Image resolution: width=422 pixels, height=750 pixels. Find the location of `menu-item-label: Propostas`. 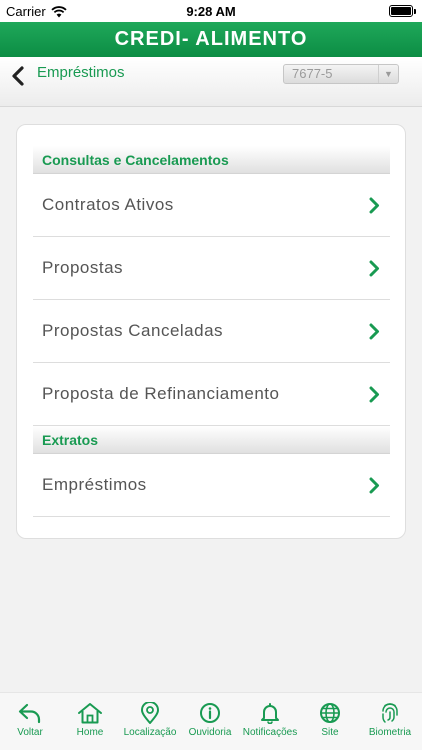

menu-item-label: Propostas is located at coordinates (83, 267).